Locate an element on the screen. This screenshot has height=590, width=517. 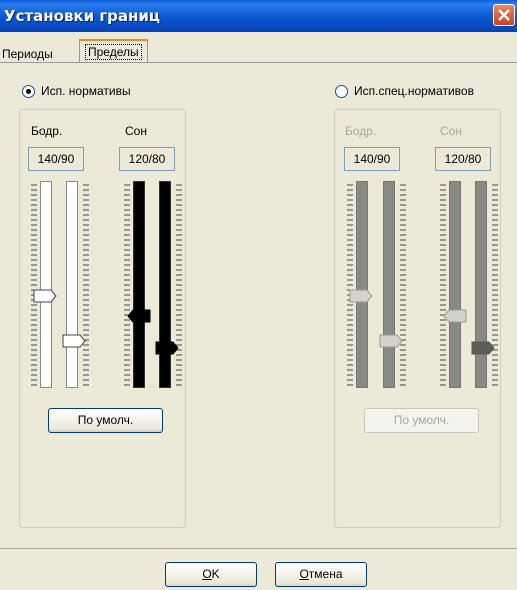
tab-limits-label: Пределы is located at coordinates (113, 52).